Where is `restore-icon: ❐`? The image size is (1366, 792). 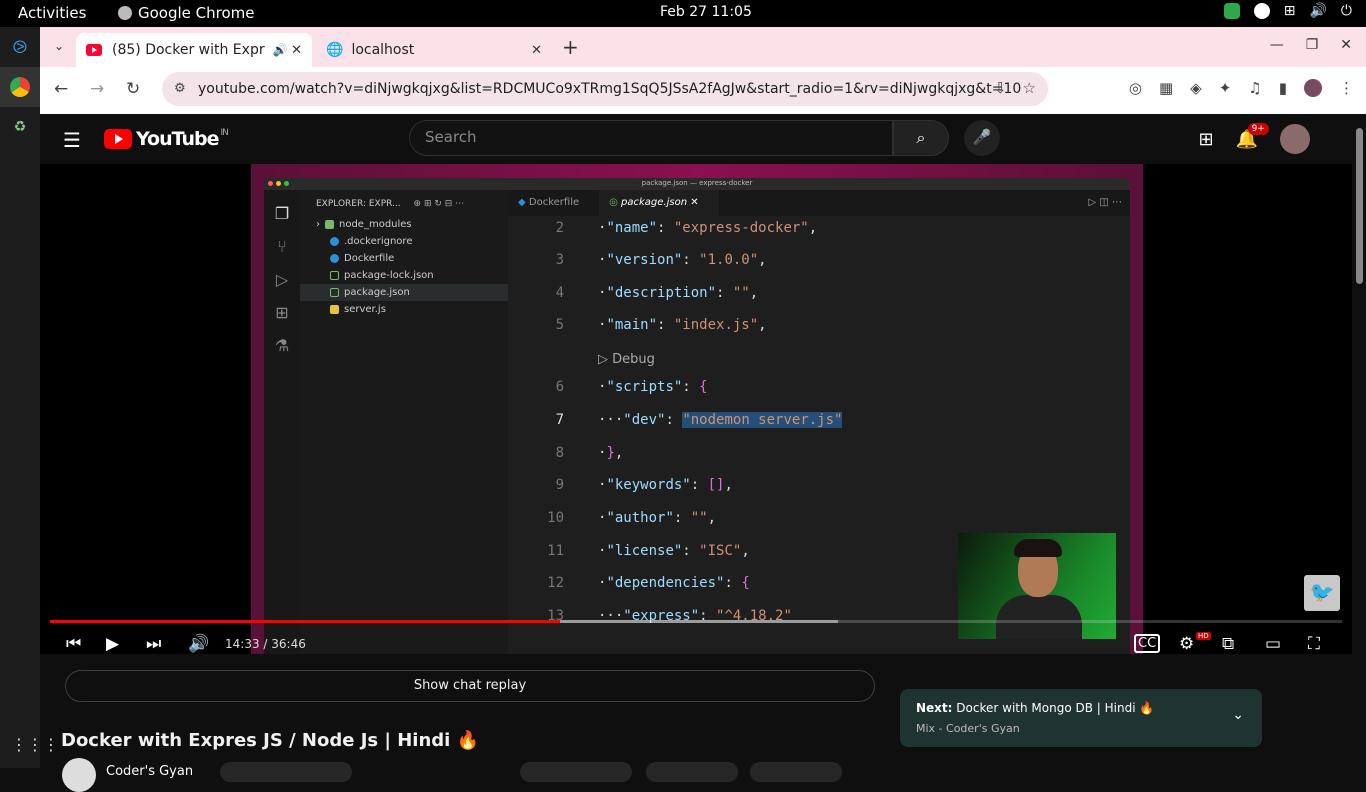 restore-icon: ❐ is located at coordinates (1312, 45).